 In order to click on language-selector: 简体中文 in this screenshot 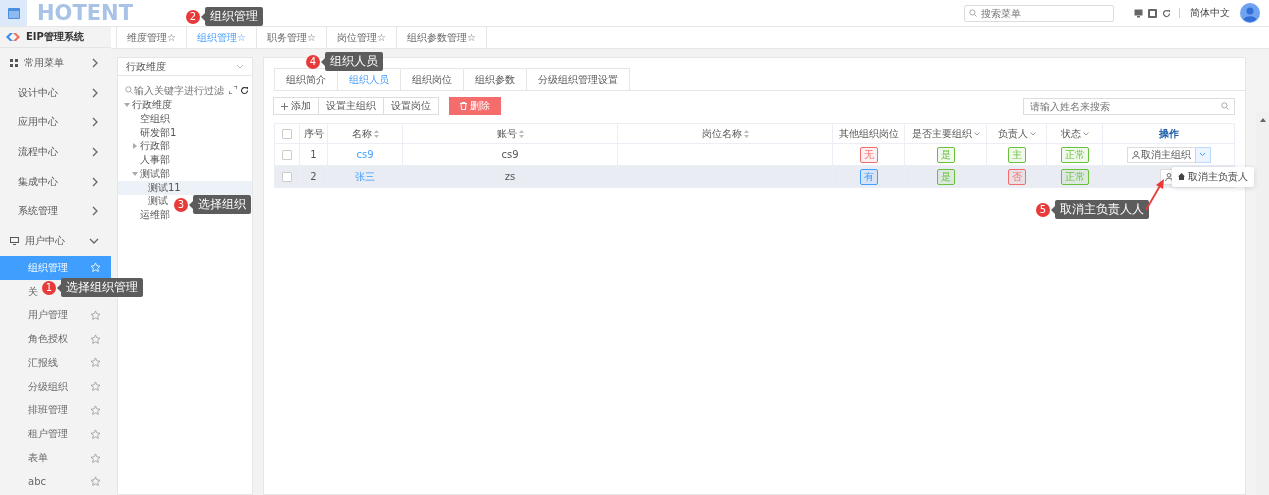, I will do `click(1210, 13)`.